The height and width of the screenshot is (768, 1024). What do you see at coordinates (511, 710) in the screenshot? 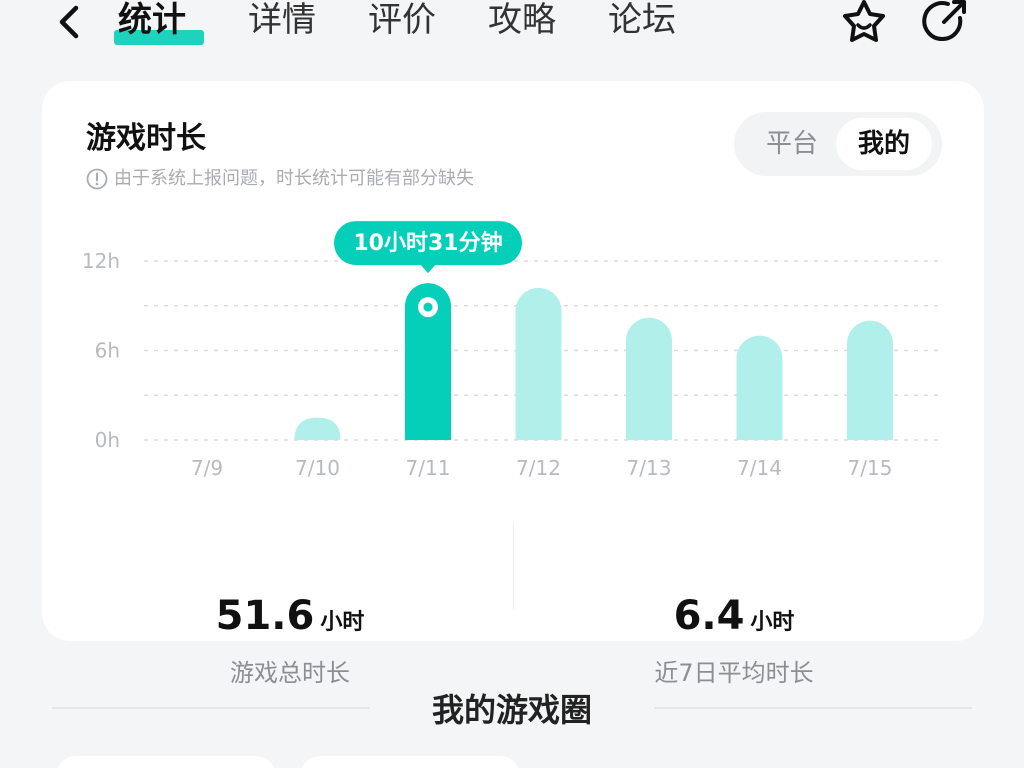
I see `section-title: 我的游戏圈` at bounding box center [511, 710].